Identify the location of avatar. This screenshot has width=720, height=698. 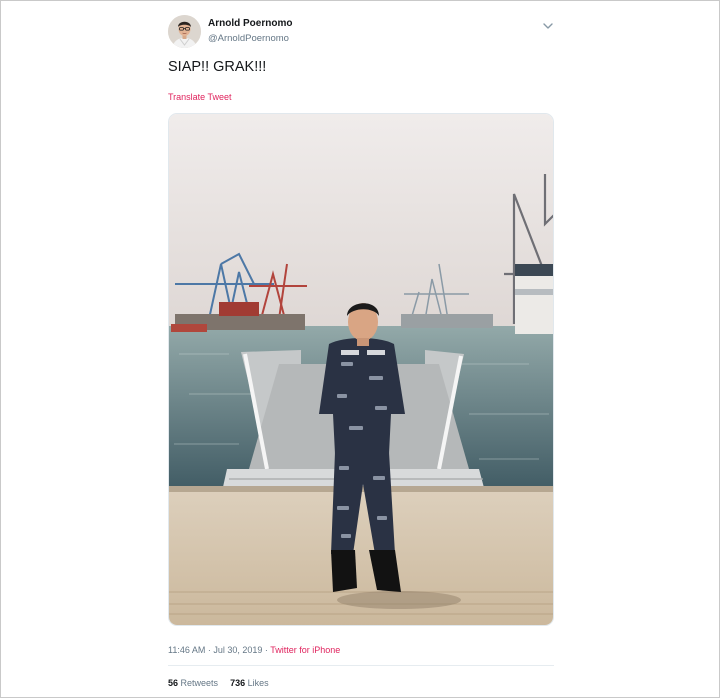
(184, 31).